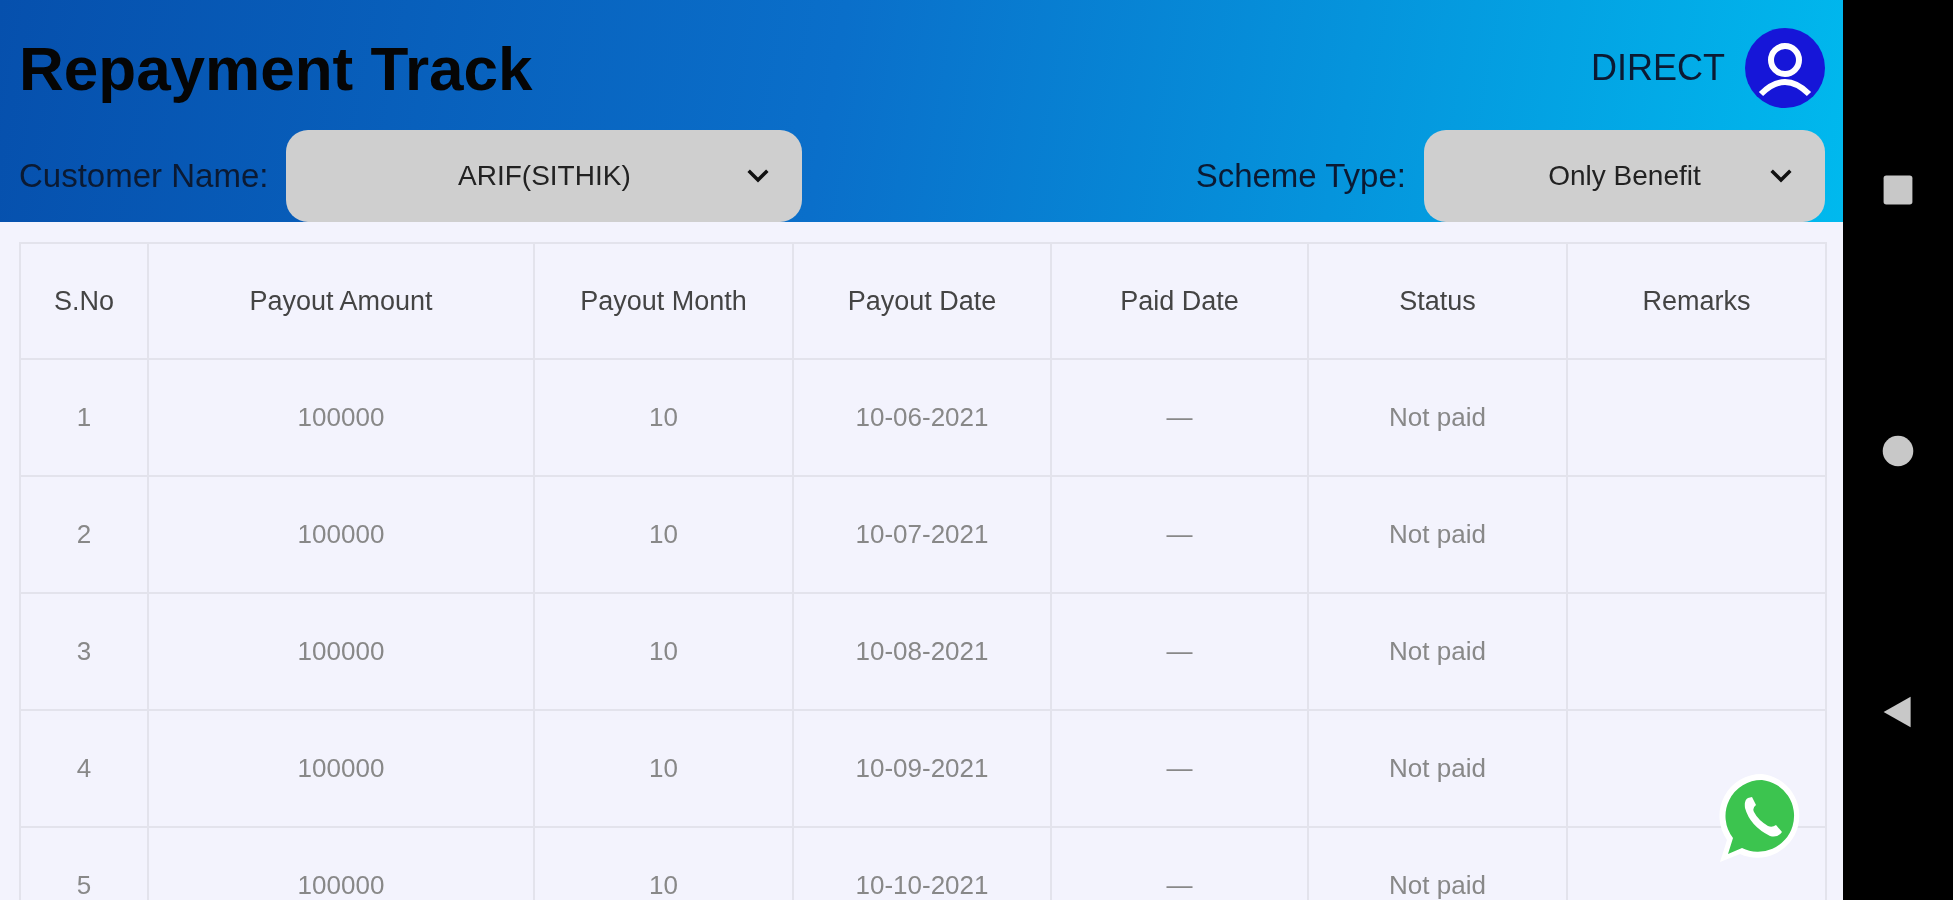 This screenshot has height=900, width=1953. Describe the element at coordinates (922, 651) in the screenshot. I see `table-cell: 10-08-2021` at that location.